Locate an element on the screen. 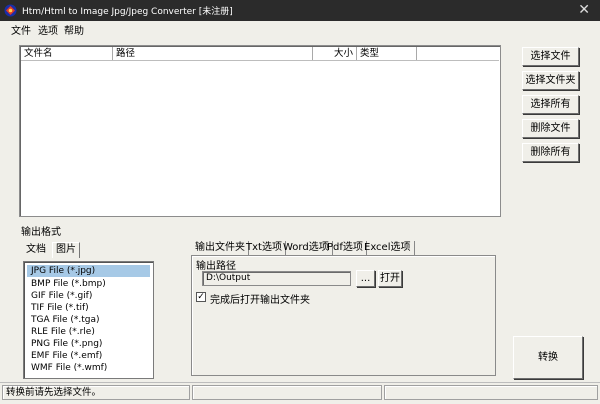 The height and width of the screenshot is (404, 600). column-type: 类型 is located at coordinates (387, 53).